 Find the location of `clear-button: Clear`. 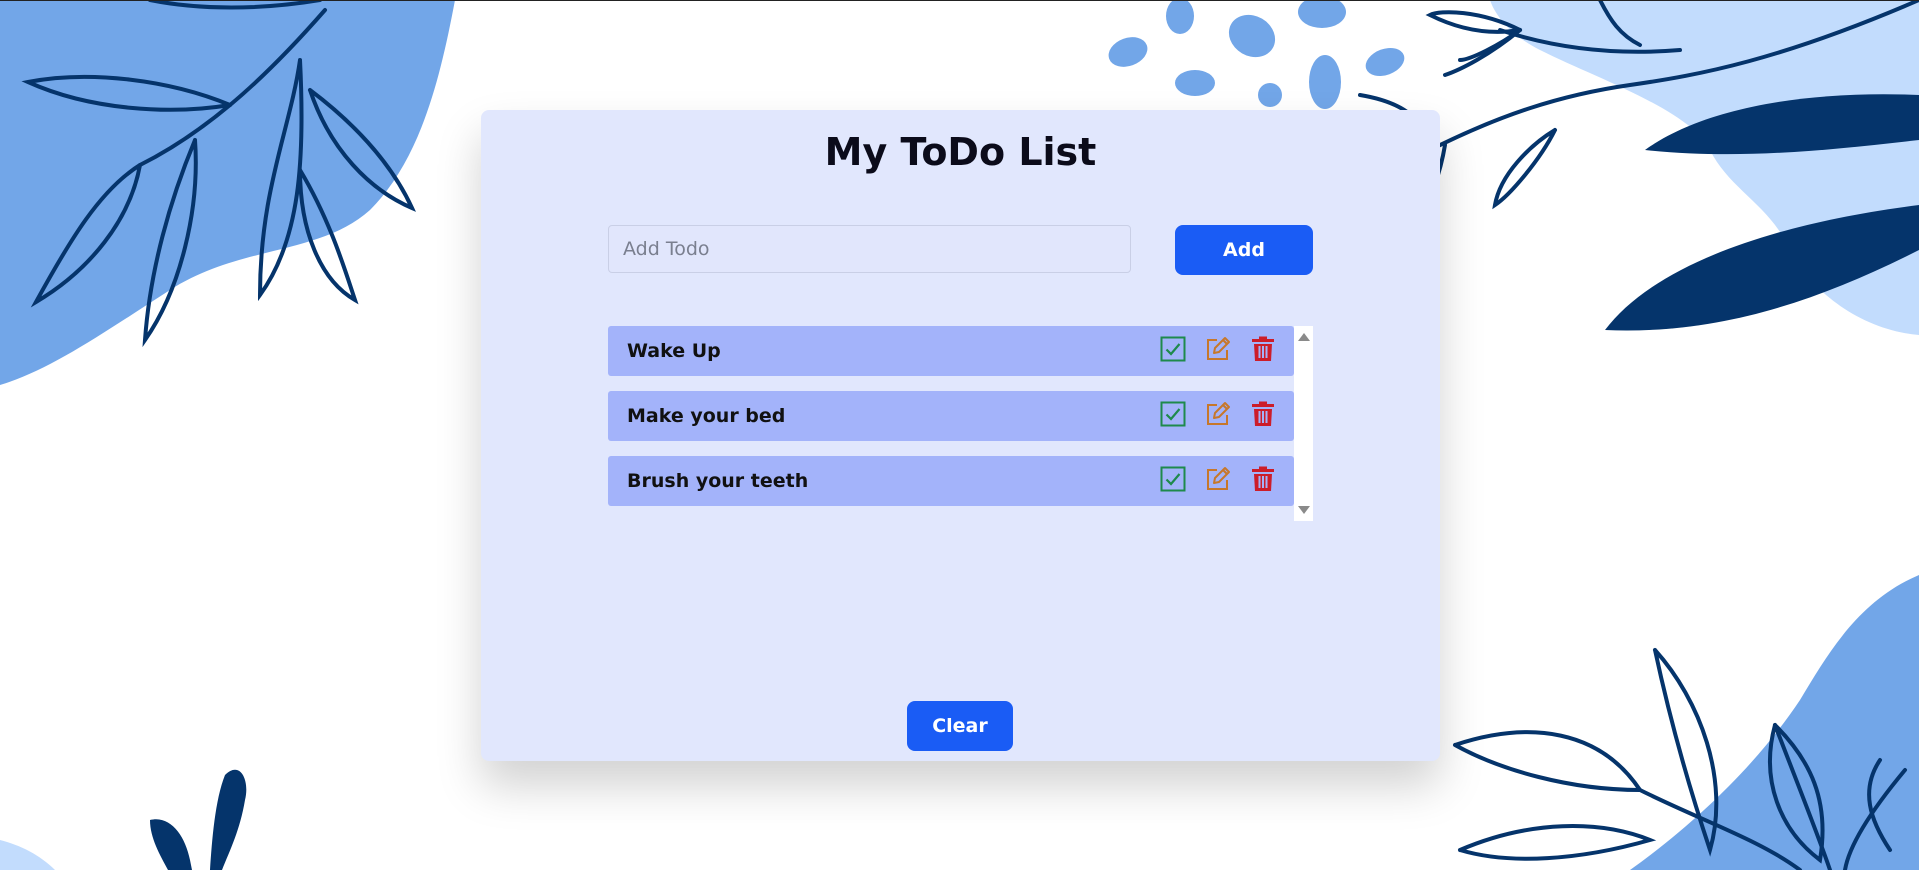

clear-button: Clear is located at coordinates (960, 726).